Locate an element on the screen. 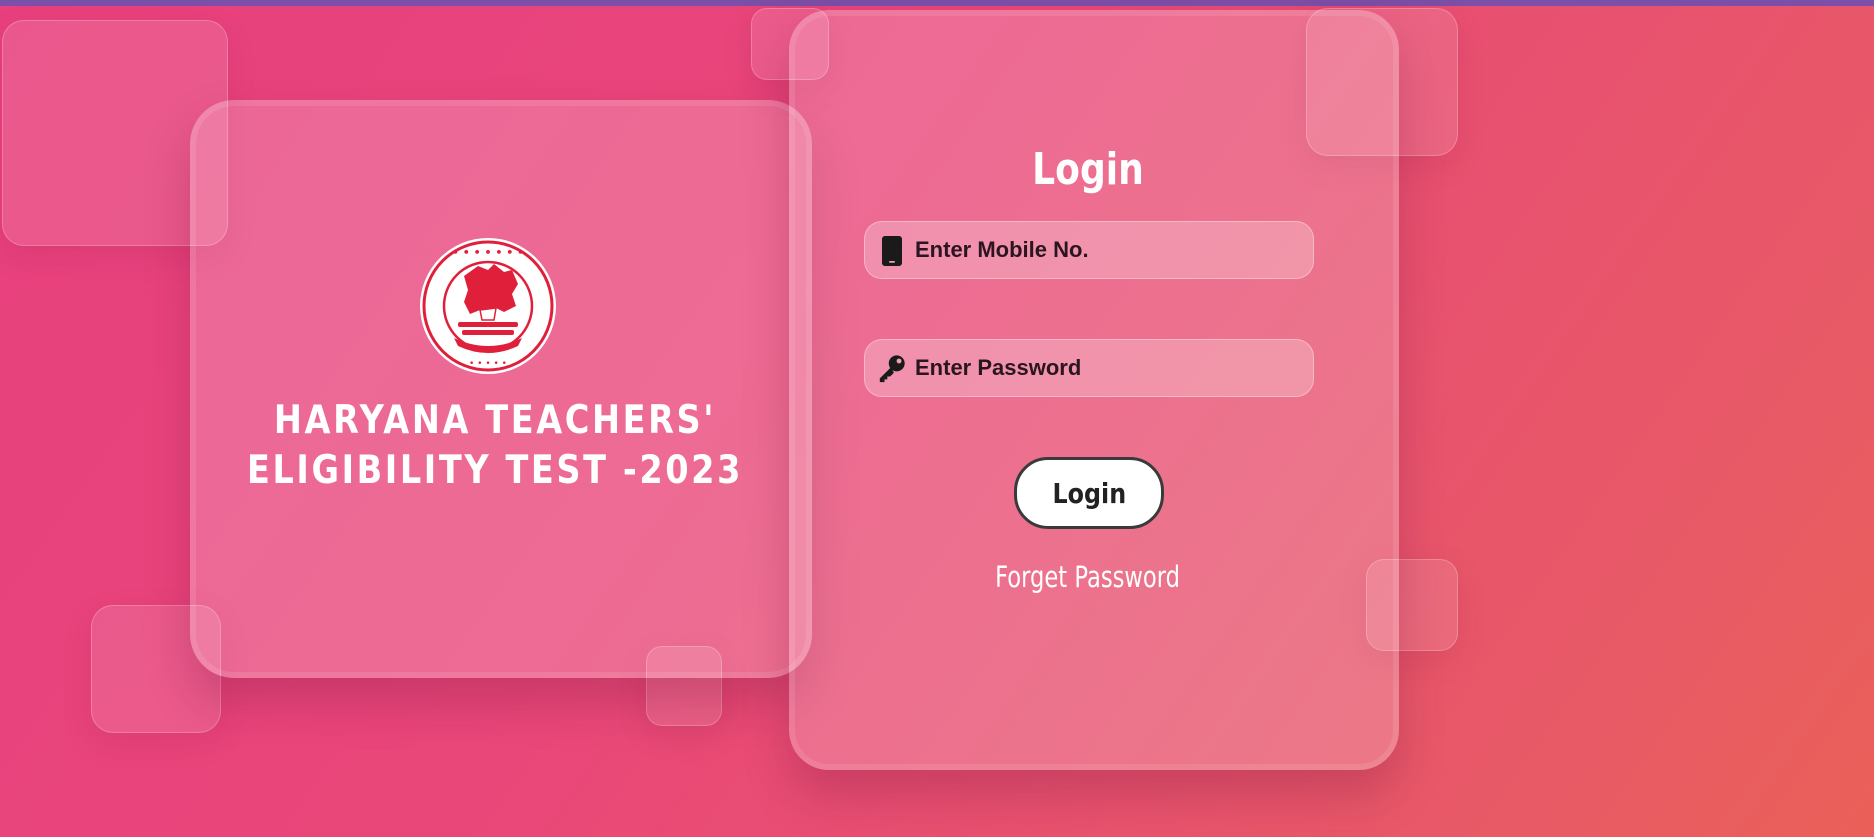  exam-title: HARYANA TEACHERS' ELIGIBILITY TEST -2023 is located at coordinates (495, 445).